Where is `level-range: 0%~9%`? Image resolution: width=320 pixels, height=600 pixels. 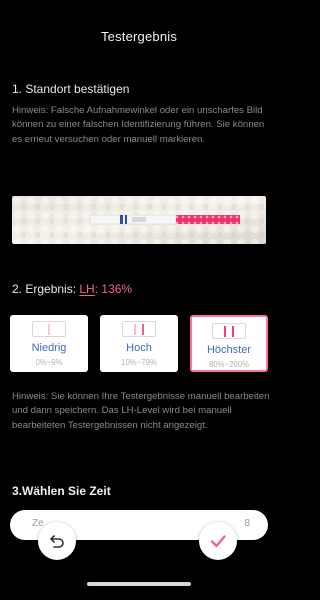 level-range: 0%~9% is located at coordinates (49, 362).